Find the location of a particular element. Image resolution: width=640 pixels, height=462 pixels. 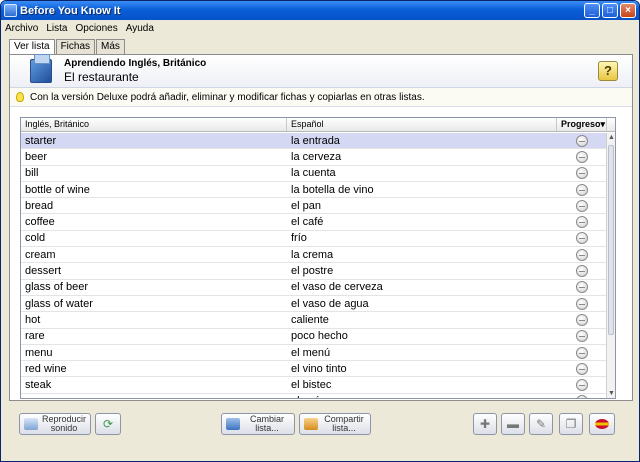

copy-icon: ❐ is located at coordinates (571, 424).